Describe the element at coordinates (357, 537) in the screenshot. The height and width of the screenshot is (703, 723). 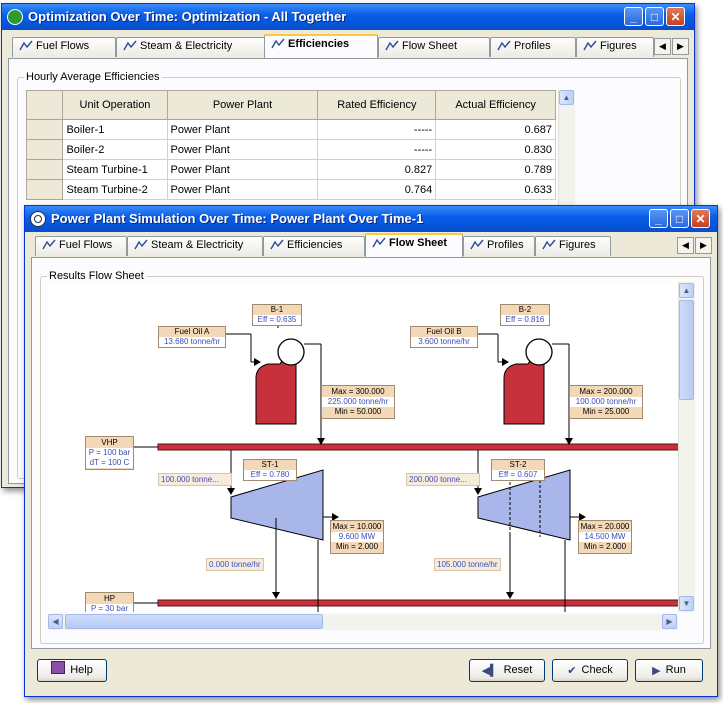
I see `st1-limits: Max = 10.000 9.600 MW Min = 2.000` at that location.